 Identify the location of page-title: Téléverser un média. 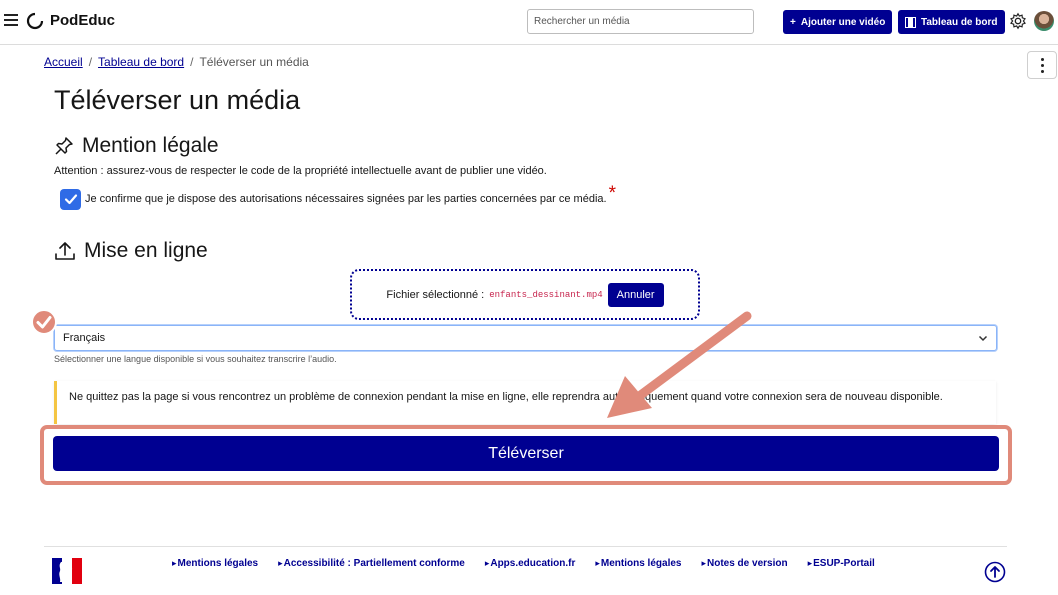
(177, 100).